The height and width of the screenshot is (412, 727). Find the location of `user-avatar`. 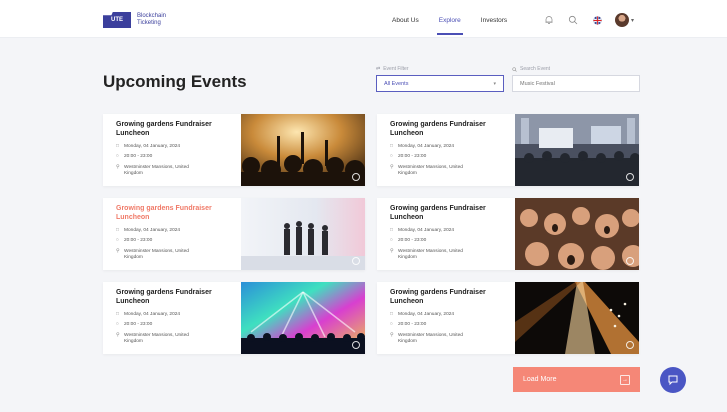

user-avatar is located at coordinates (622, 20).